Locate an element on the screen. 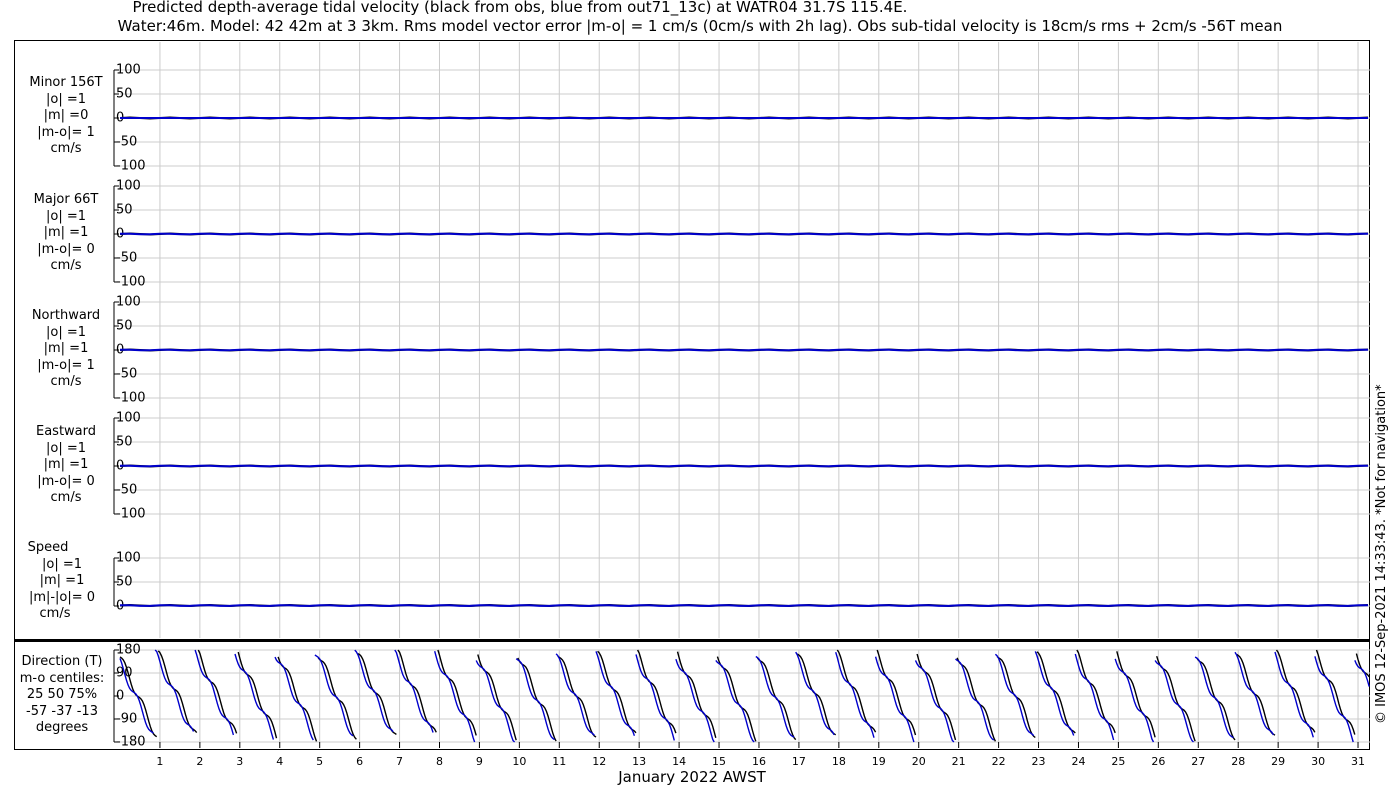 The width and height of the screenshot is (1400, 800). y-tick-label: -90 is located at coordinates (126, 719).